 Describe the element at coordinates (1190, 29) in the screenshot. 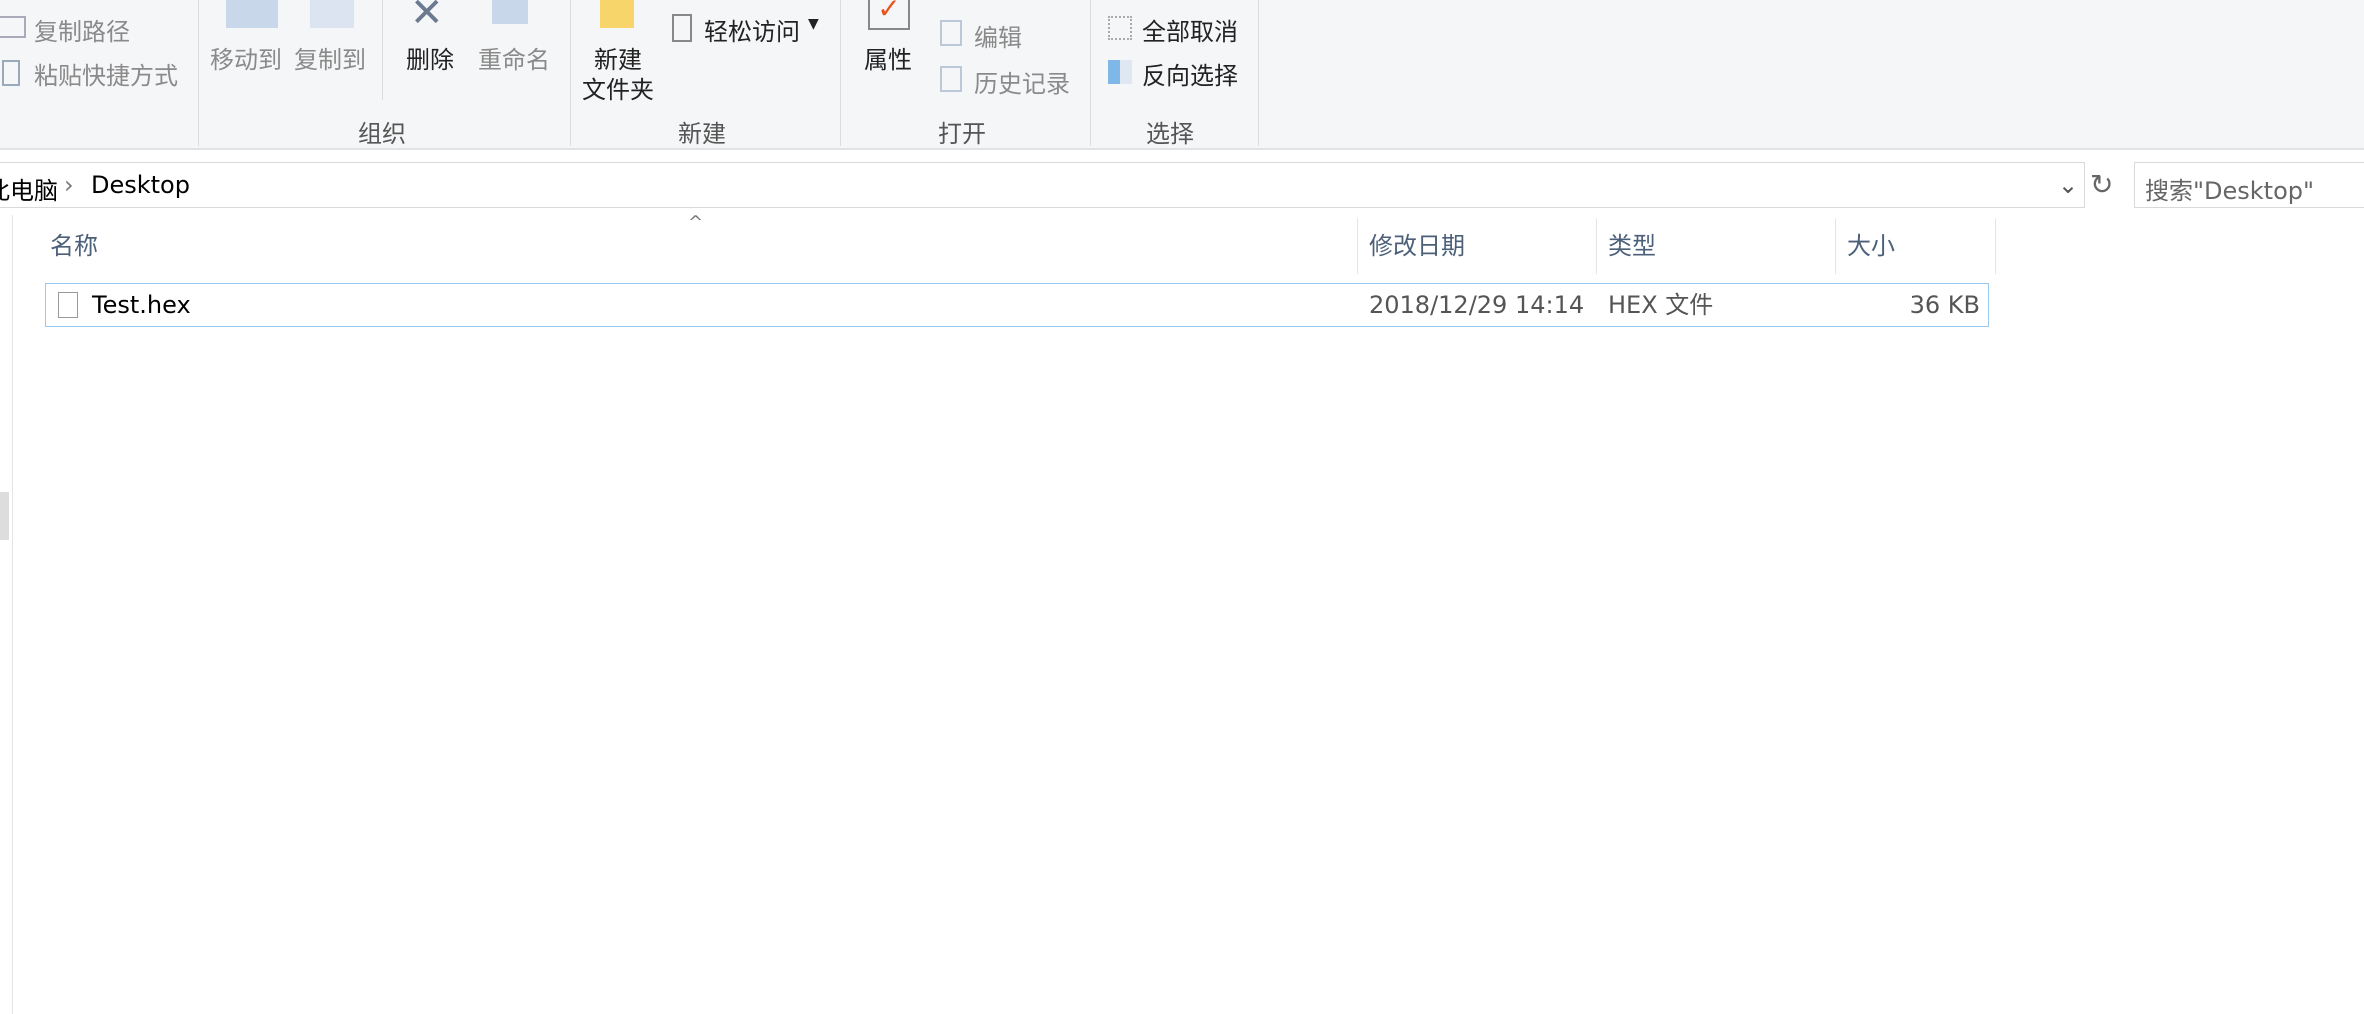

I see `select-none-button: 全部取消` at that location.